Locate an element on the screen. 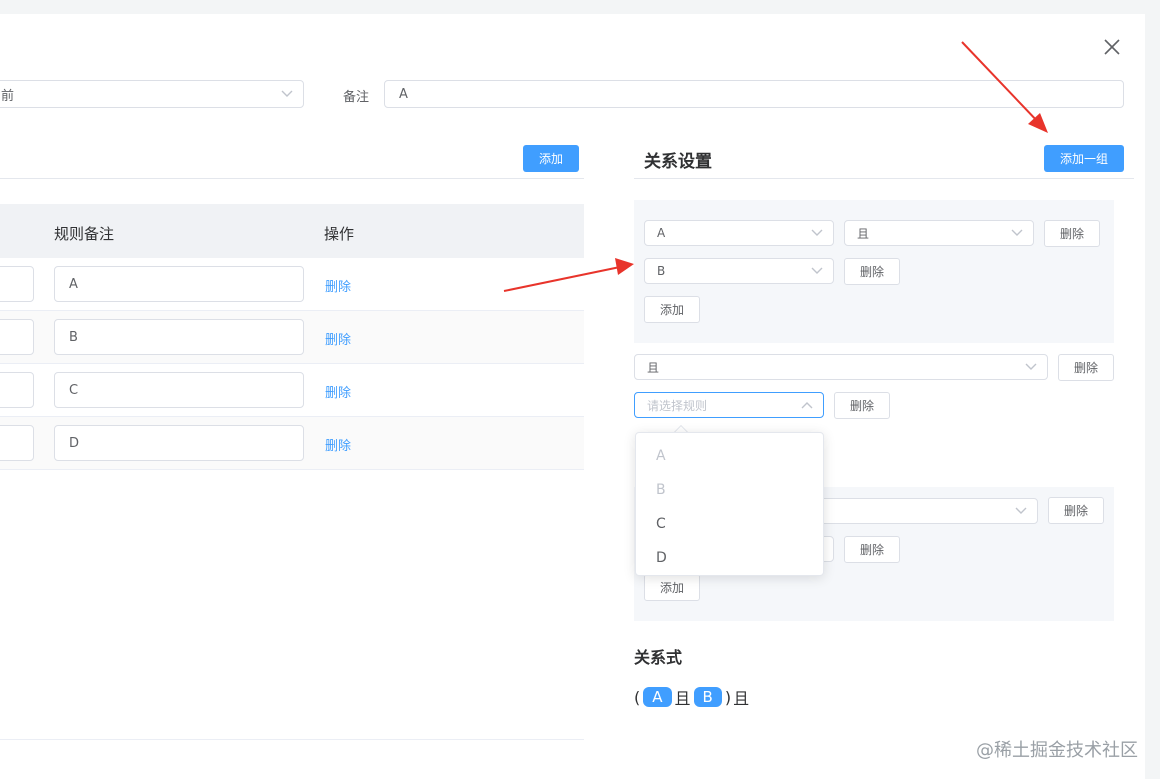 This screenshot has height=779, width=1160. group2-rule-select: 请选择规则 is located at coordinates (729, 405).